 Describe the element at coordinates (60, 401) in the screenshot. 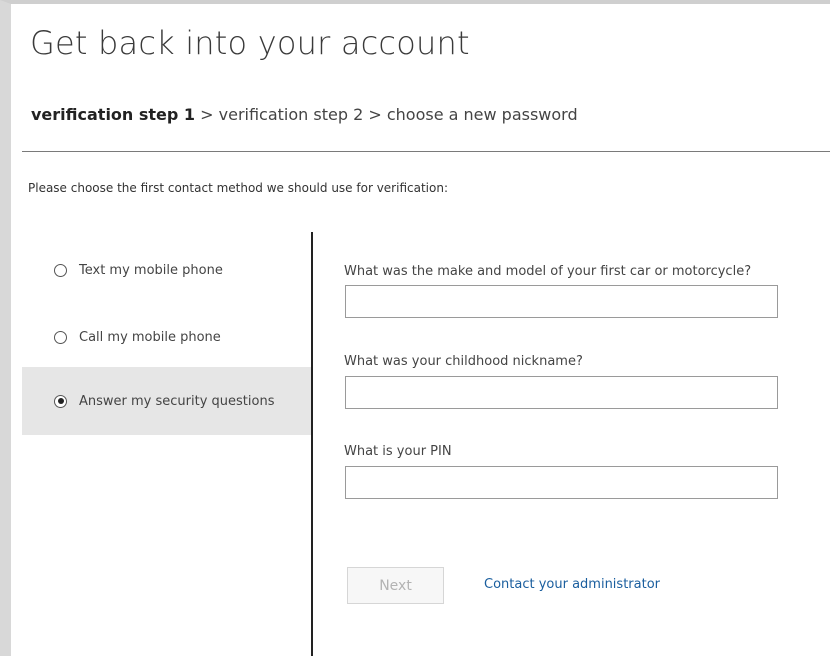

I see `radio-button-checked` at that location.